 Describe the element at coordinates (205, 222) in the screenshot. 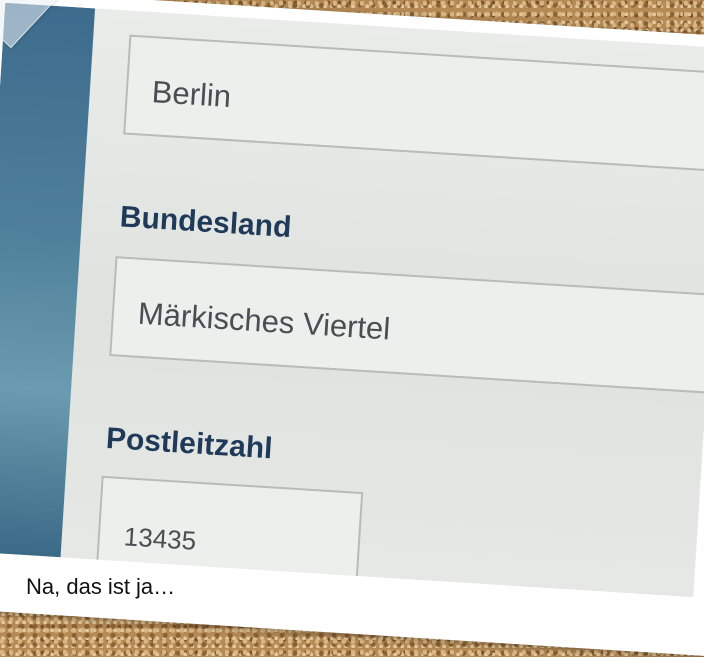

I see `state-label: Bundesland` at that location.